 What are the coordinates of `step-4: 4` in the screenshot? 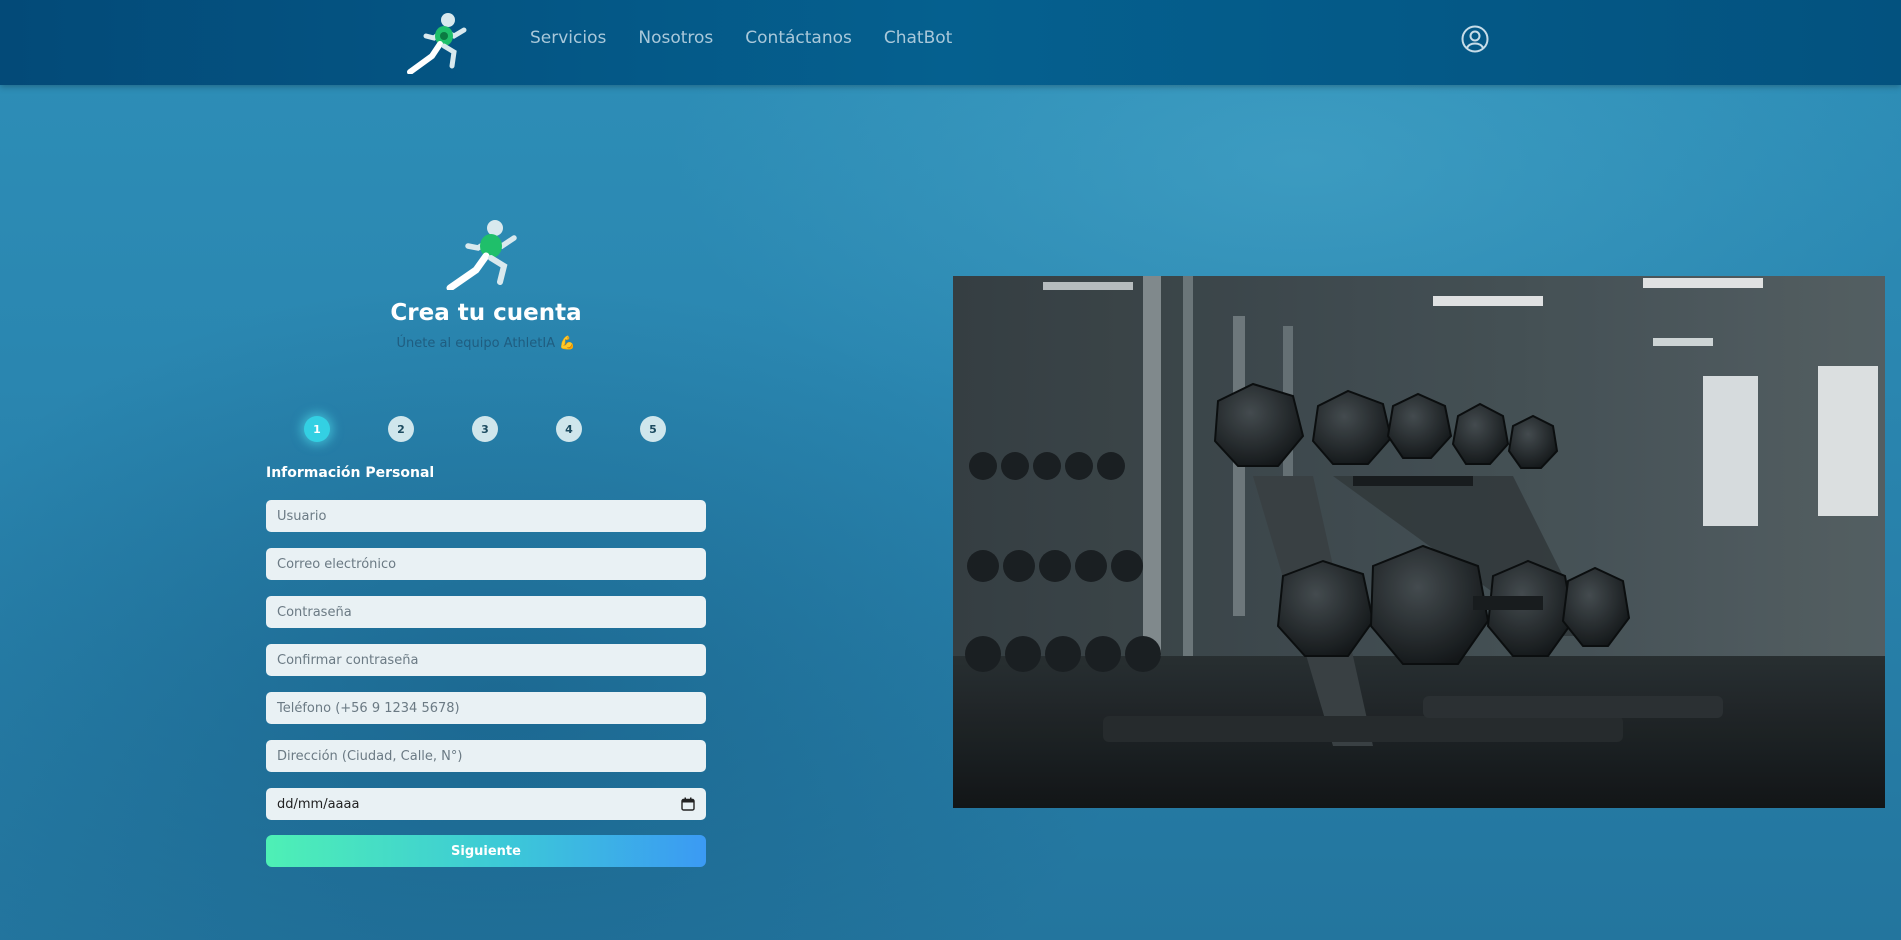 It's located at (569, 429).